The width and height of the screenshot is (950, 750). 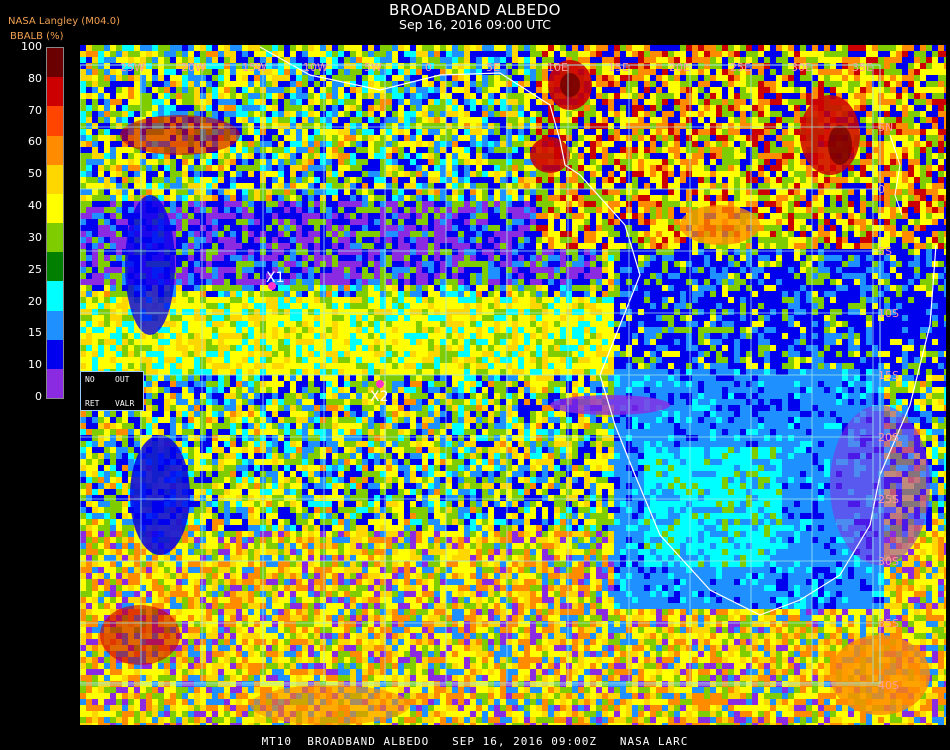 What do you see at coordinates (35, 206) in the screenshot?
I see `colorbar-tick-label: 40` at bounding box center [35, 206].